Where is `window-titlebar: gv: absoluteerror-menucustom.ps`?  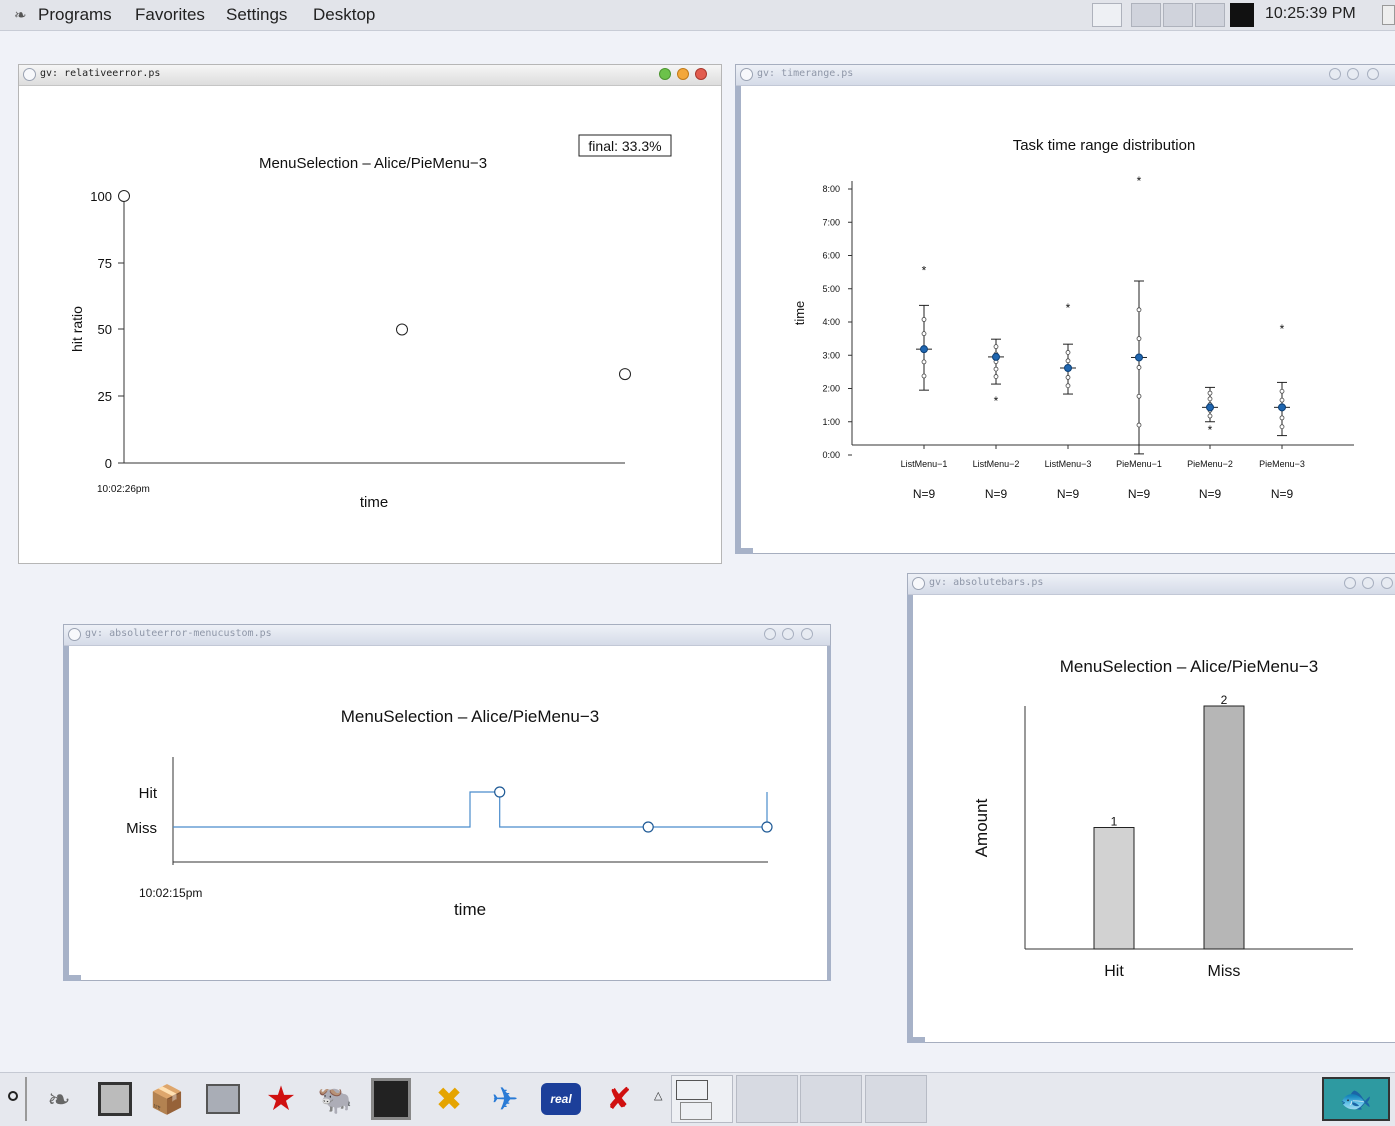
window-titlebar: gv: absoluteerror-menucustom.ps is located at coordinates (447, 635).